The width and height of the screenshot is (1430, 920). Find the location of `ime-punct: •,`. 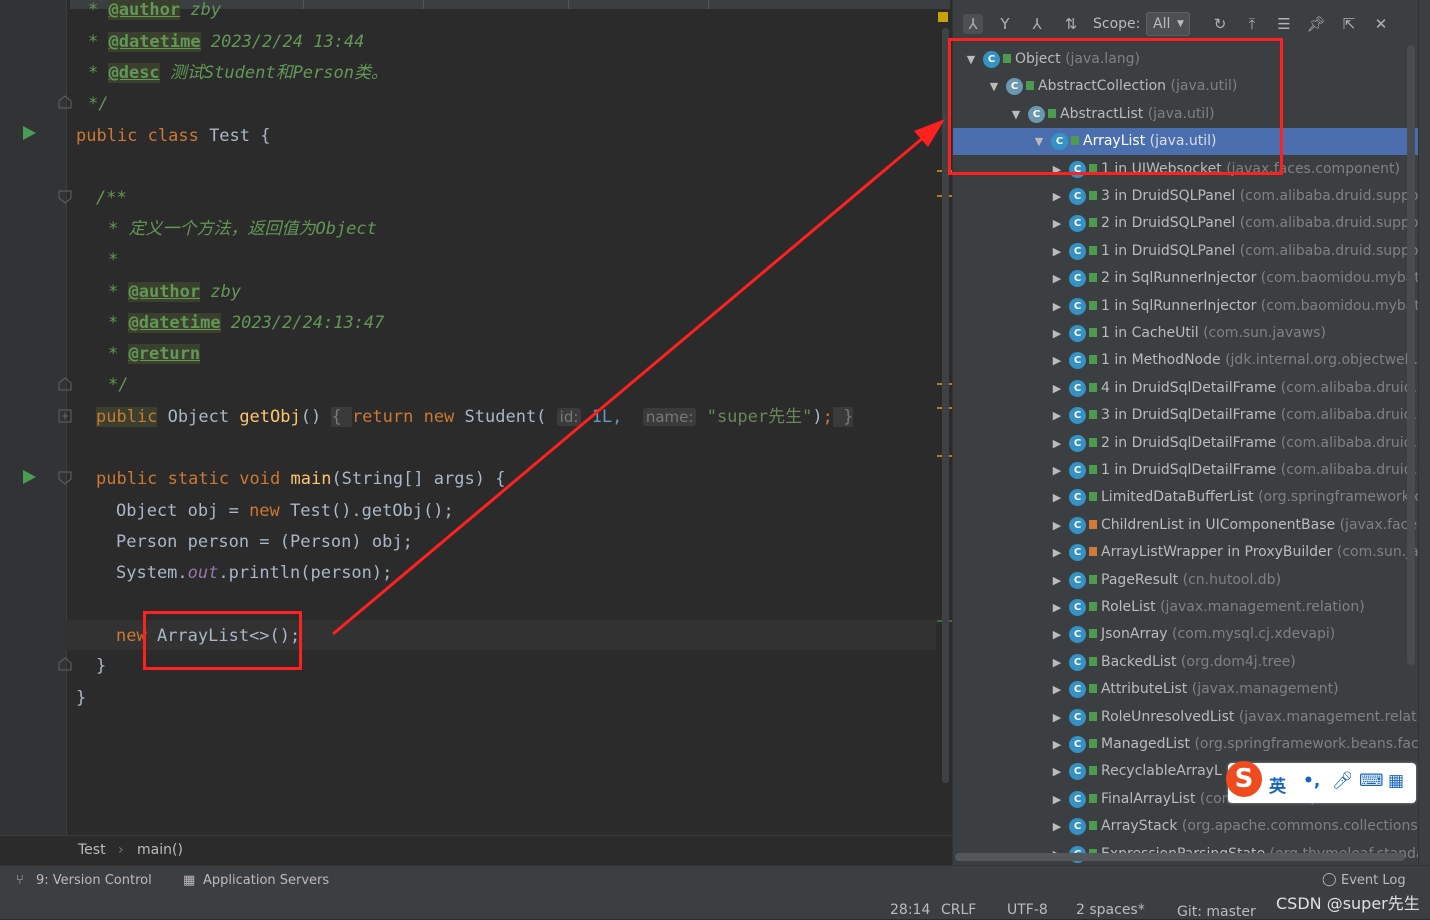

ime-punct: •, is located at coordinates (1311, 781).